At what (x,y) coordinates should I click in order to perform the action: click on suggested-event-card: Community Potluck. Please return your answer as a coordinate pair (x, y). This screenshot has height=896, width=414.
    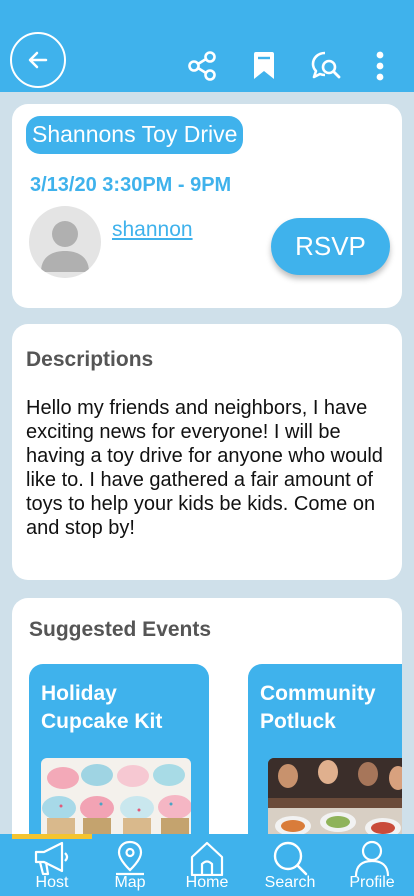
    Looking at the image, I should click on (325, 761).